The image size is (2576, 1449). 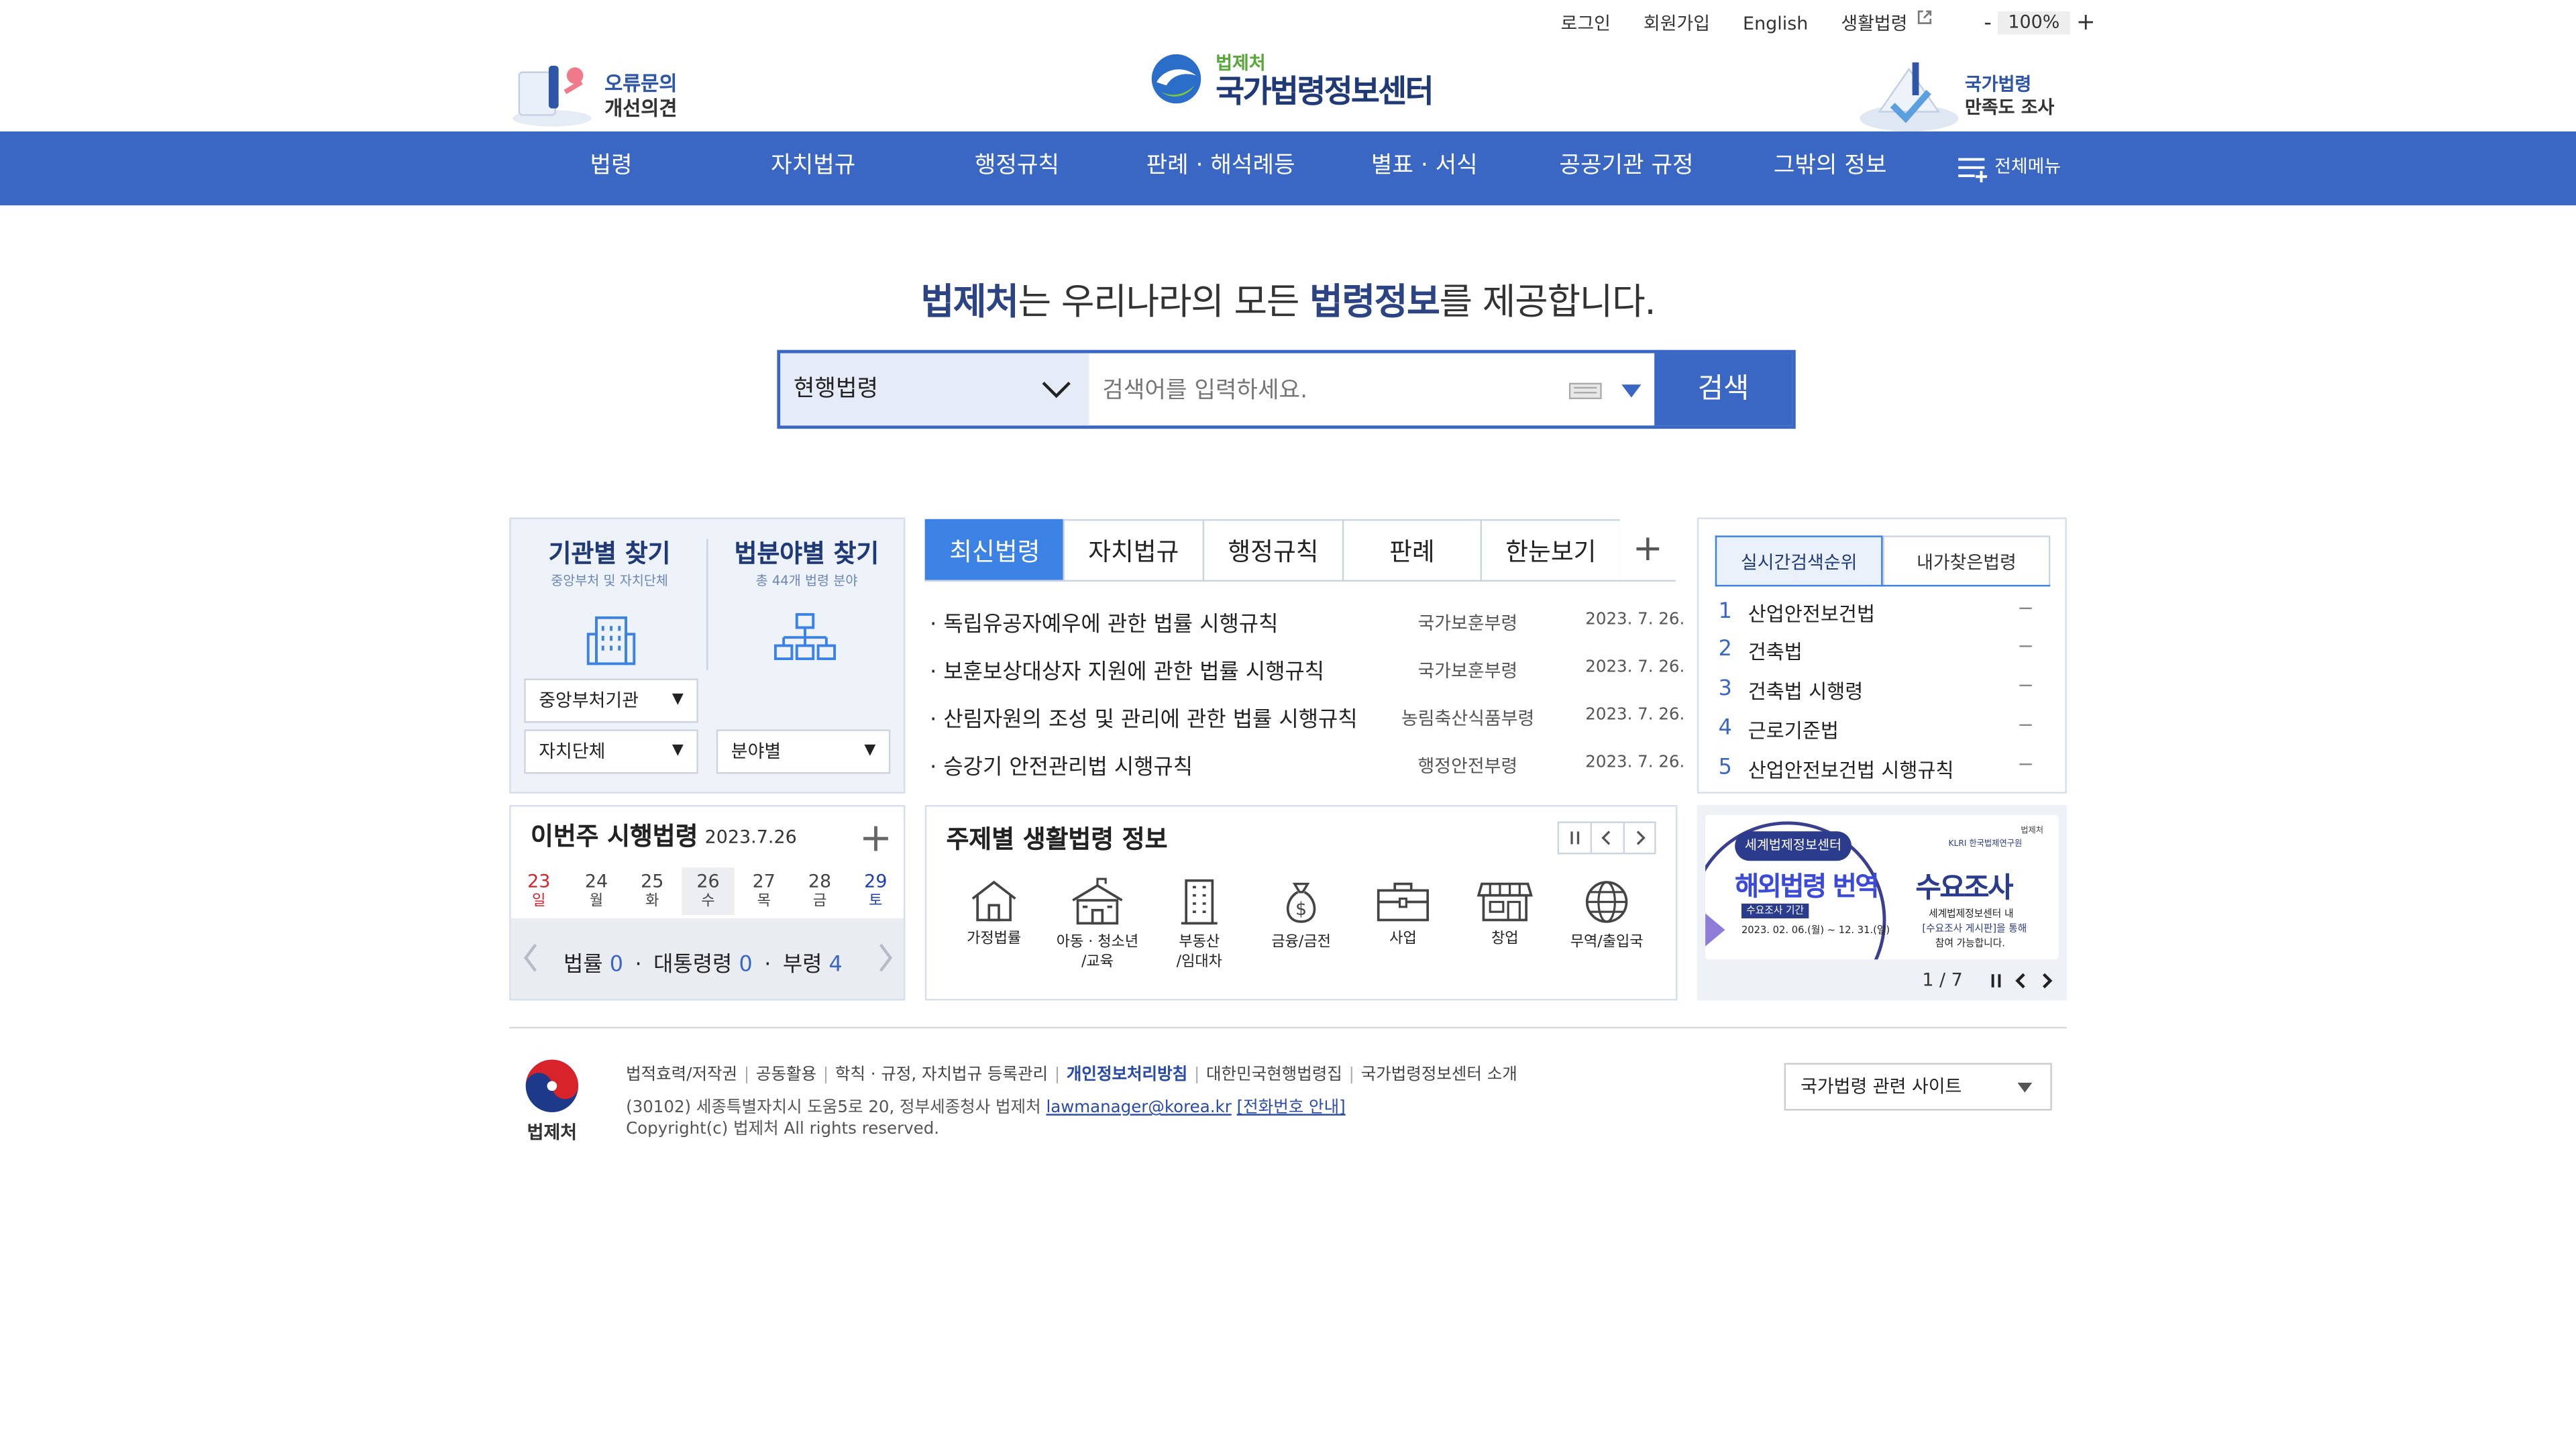 What do you see at coordinates (1988, 23) in the screenshot?
I see `zoom-out-button: -` at bounding box center [1988, 23].